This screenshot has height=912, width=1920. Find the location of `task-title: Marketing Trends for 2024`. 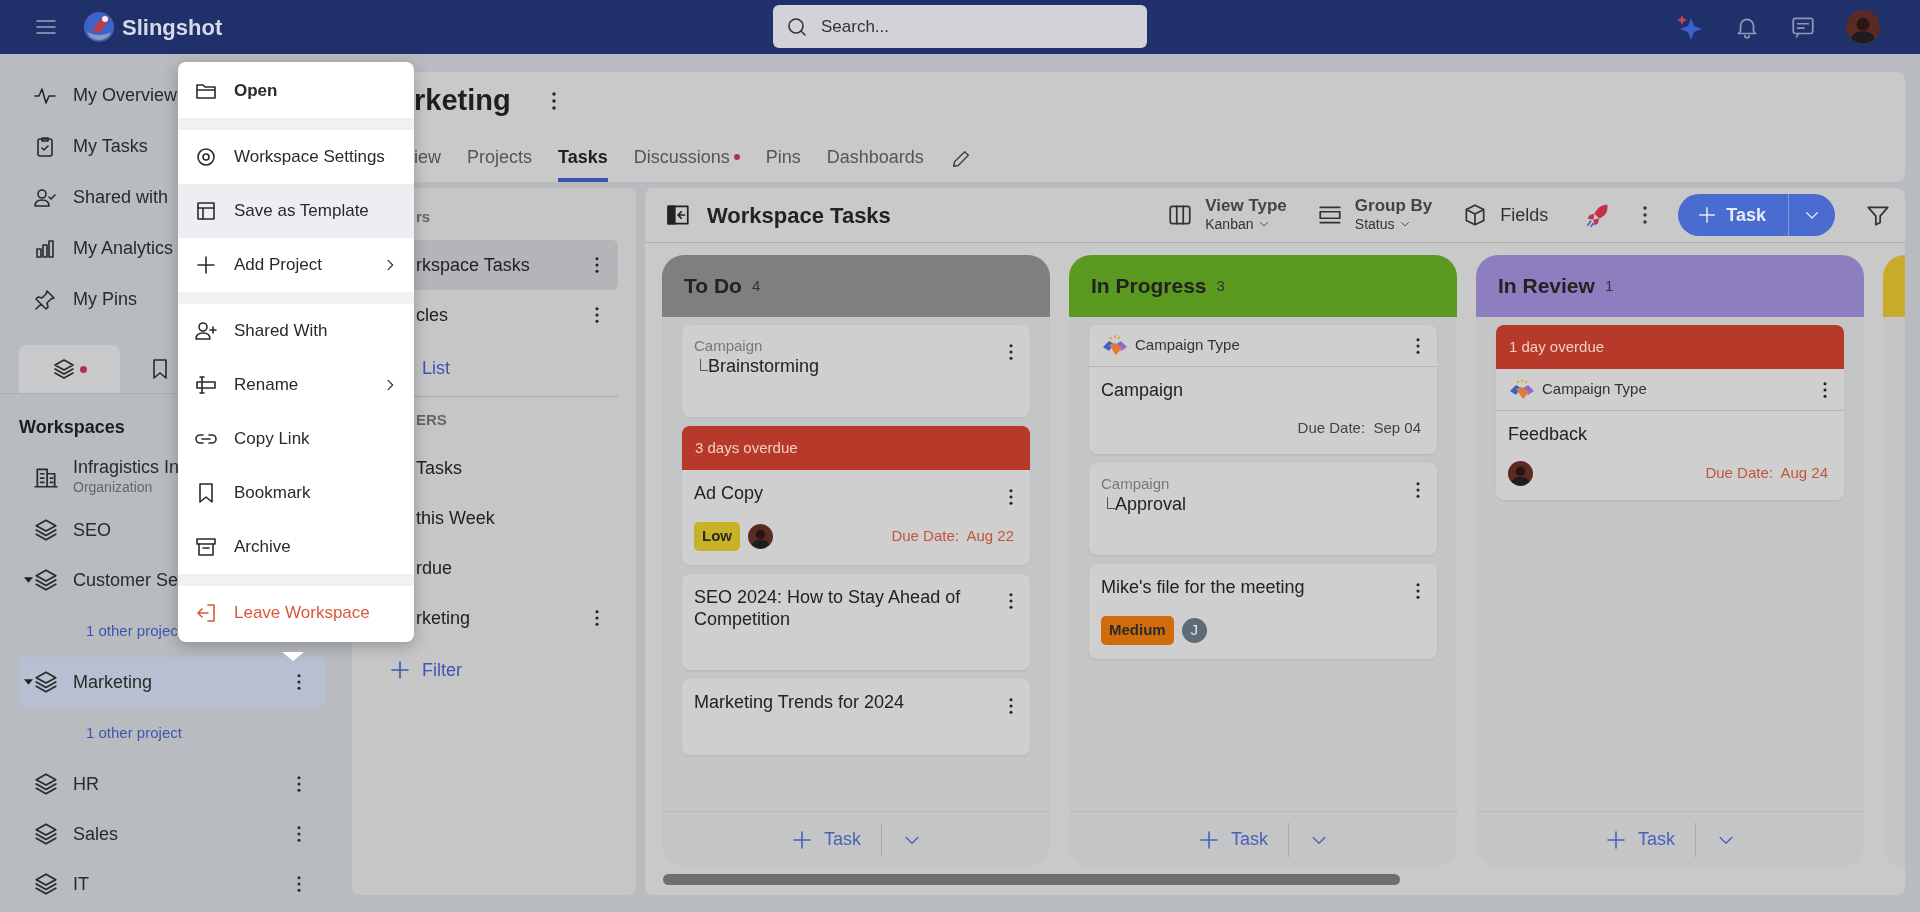

task-title: Marketing Trends for 2024 is located at coordinates (799, 702).